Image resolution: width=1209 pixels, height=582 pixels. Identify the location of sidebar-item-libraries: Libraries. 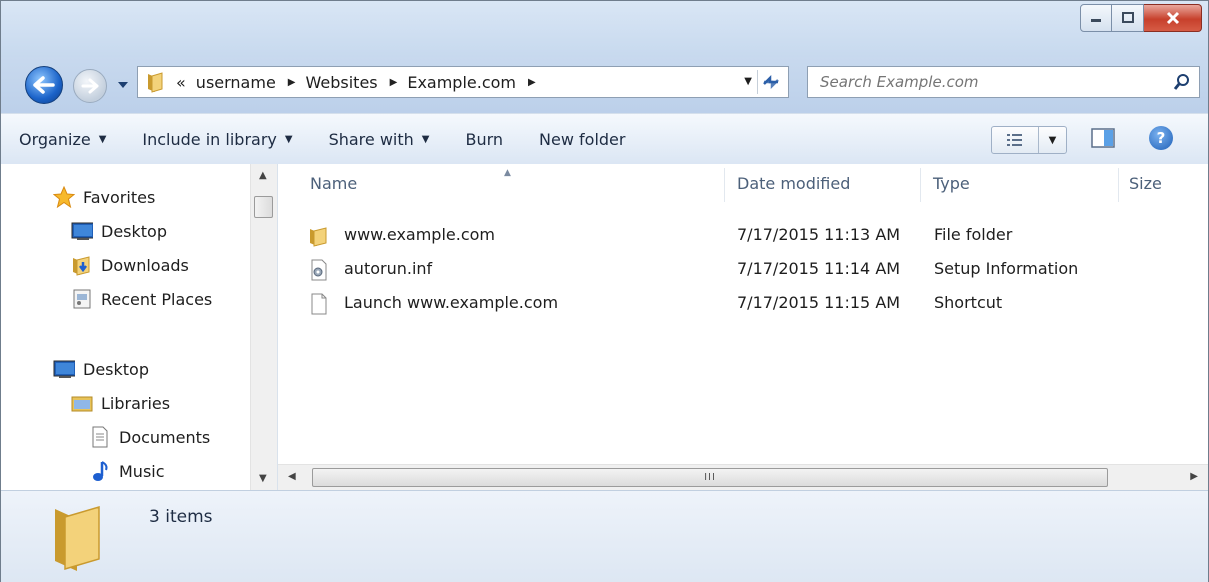
(120, 403).